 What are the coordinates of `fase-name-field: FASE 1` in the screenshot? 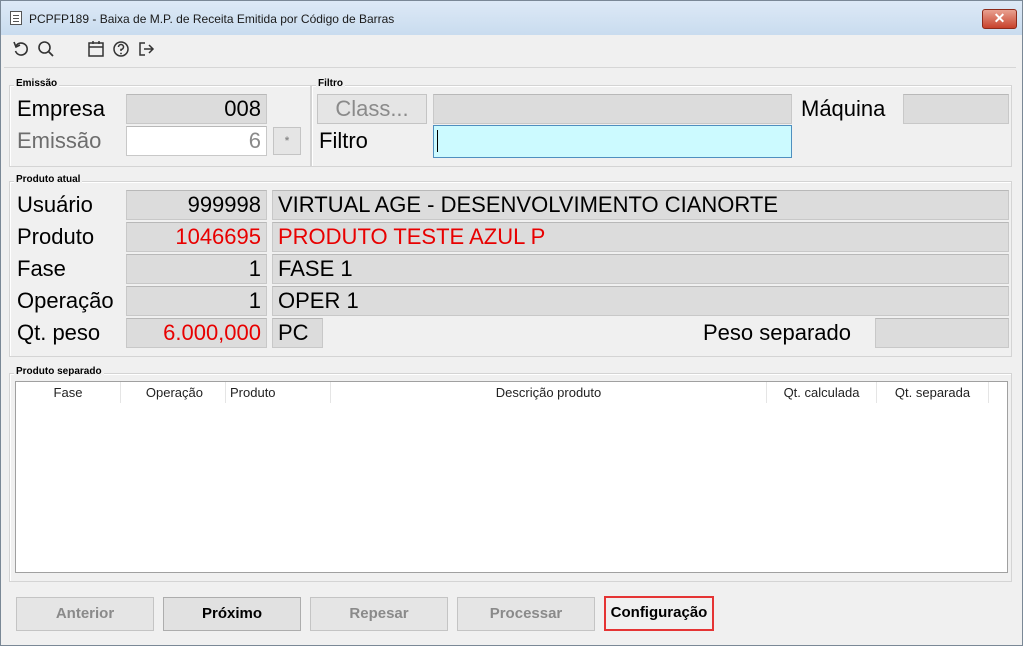 It's located at (640, 269).